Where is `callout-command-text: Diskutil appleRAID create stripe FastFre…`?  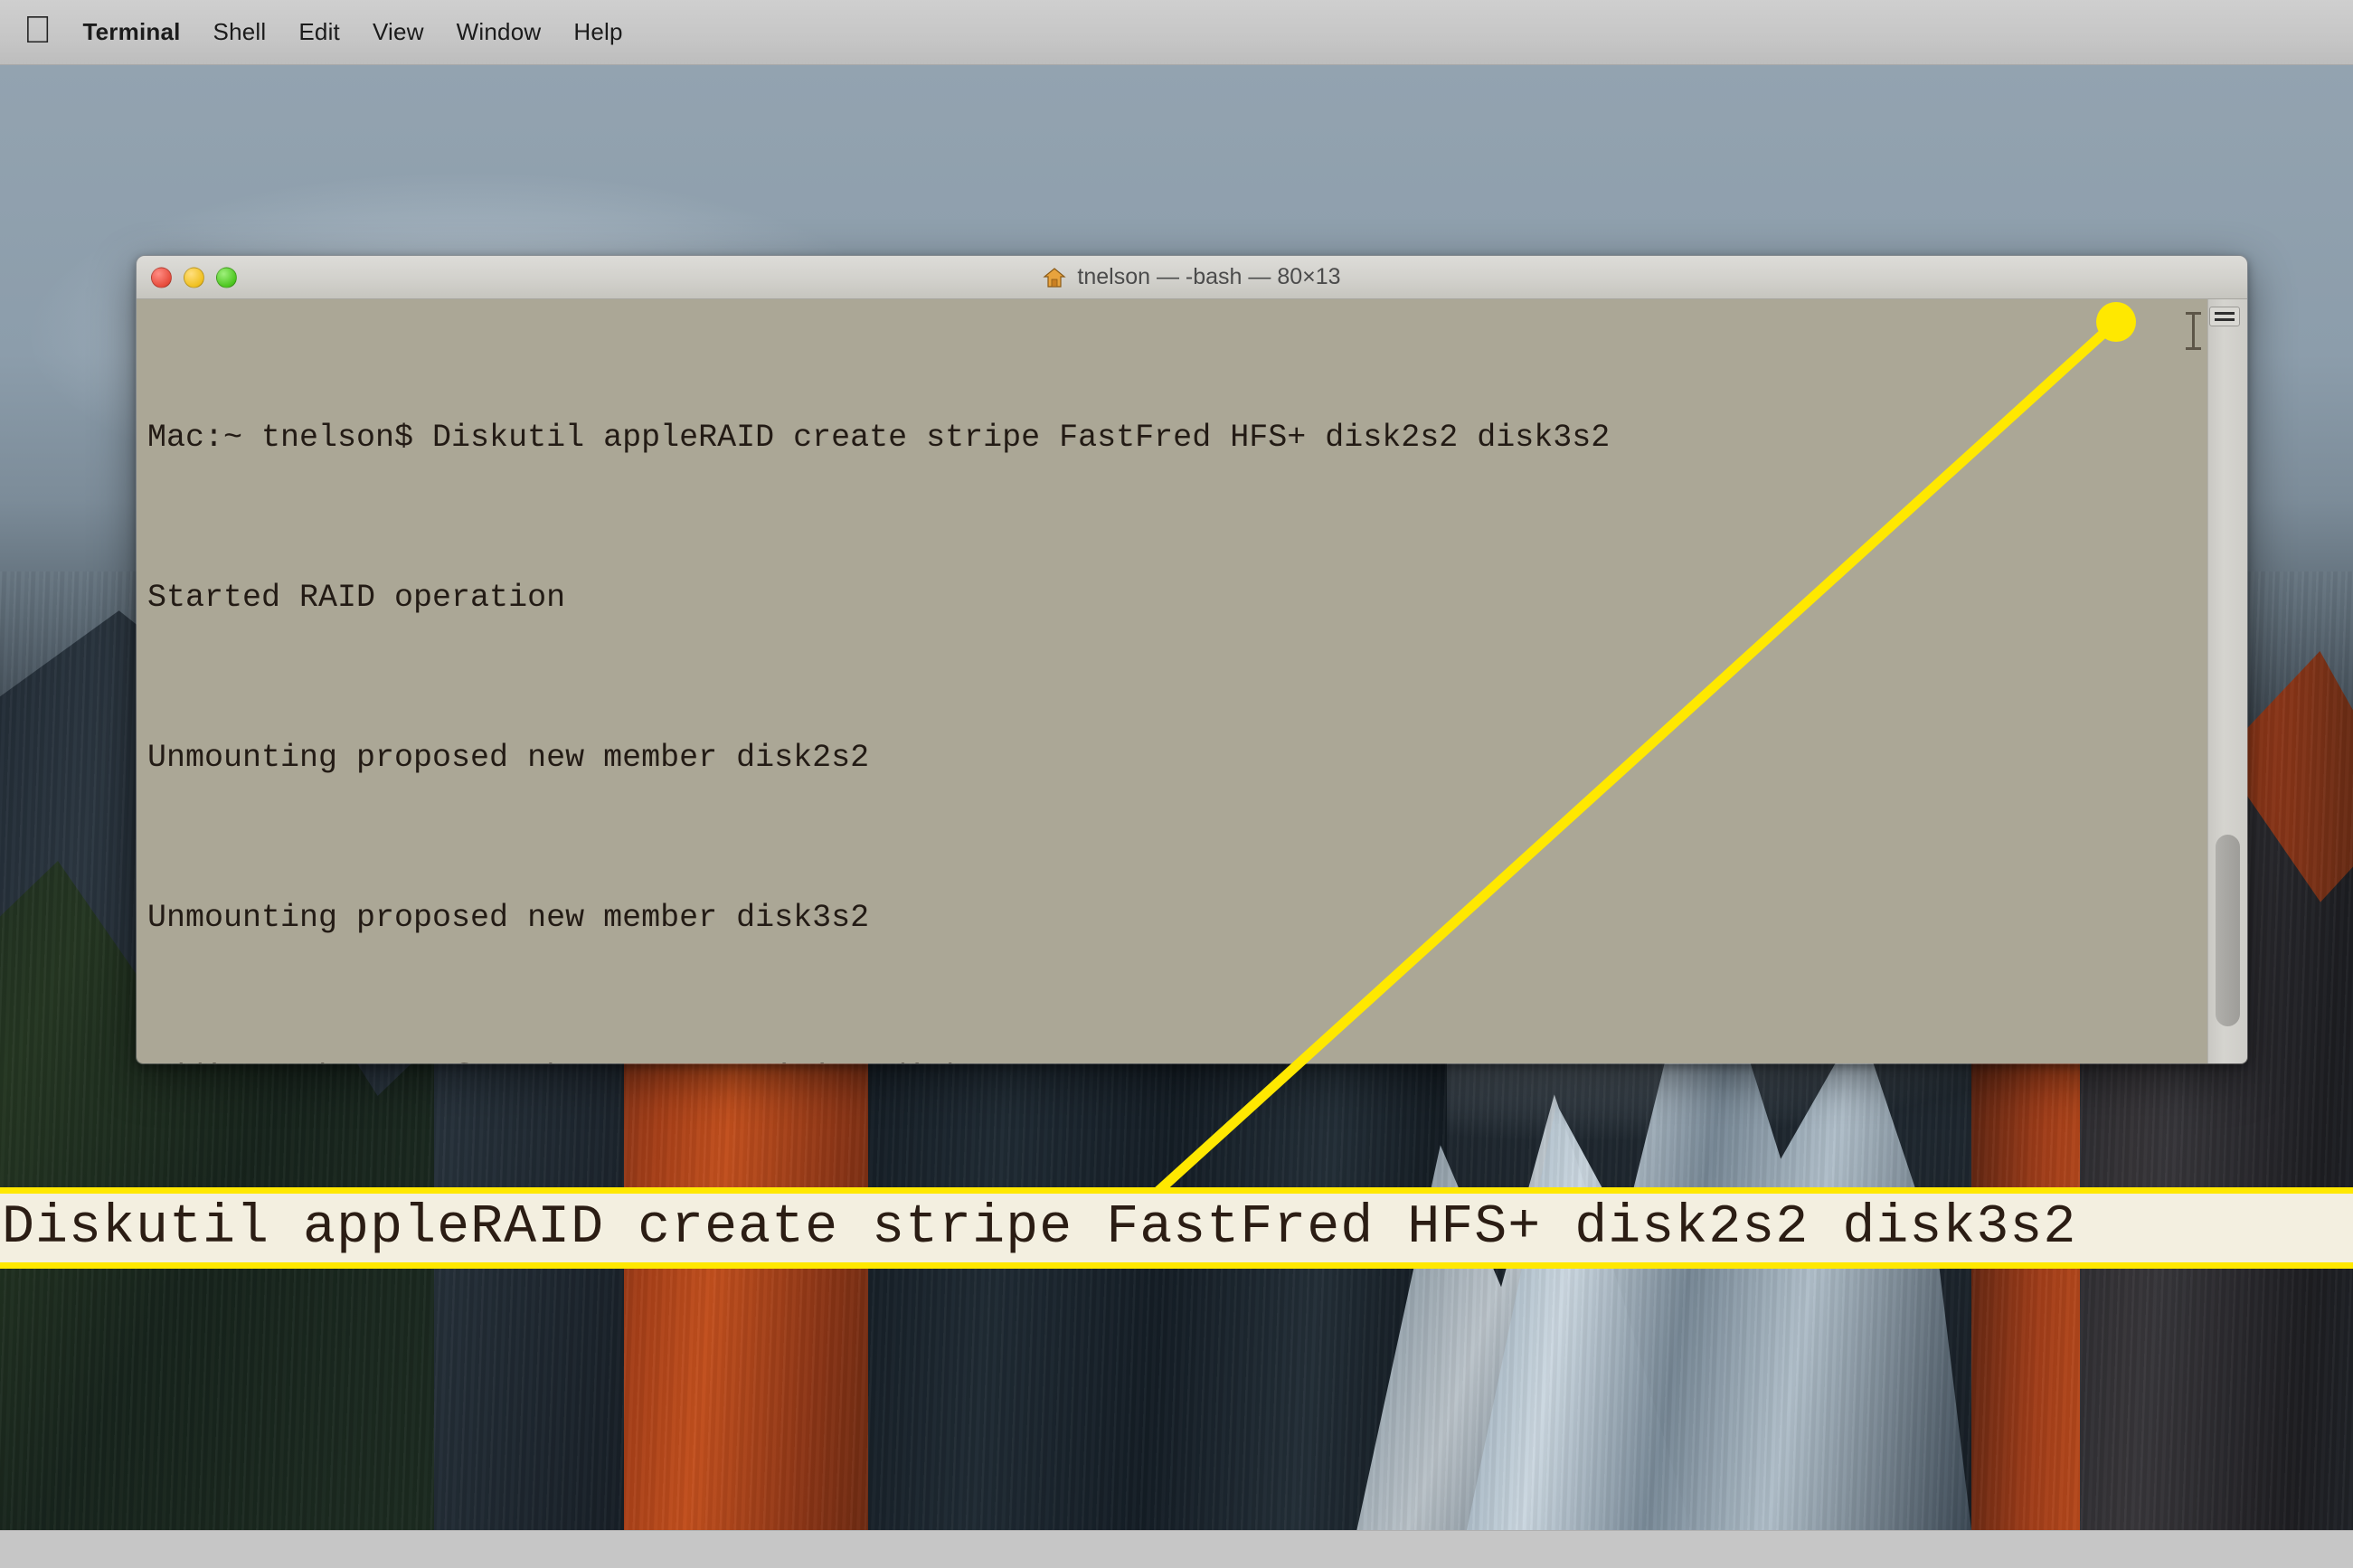 callout-command-text: Diskutil appleRAID create stripe FastFre… is located at coordinates (1039, 1228).